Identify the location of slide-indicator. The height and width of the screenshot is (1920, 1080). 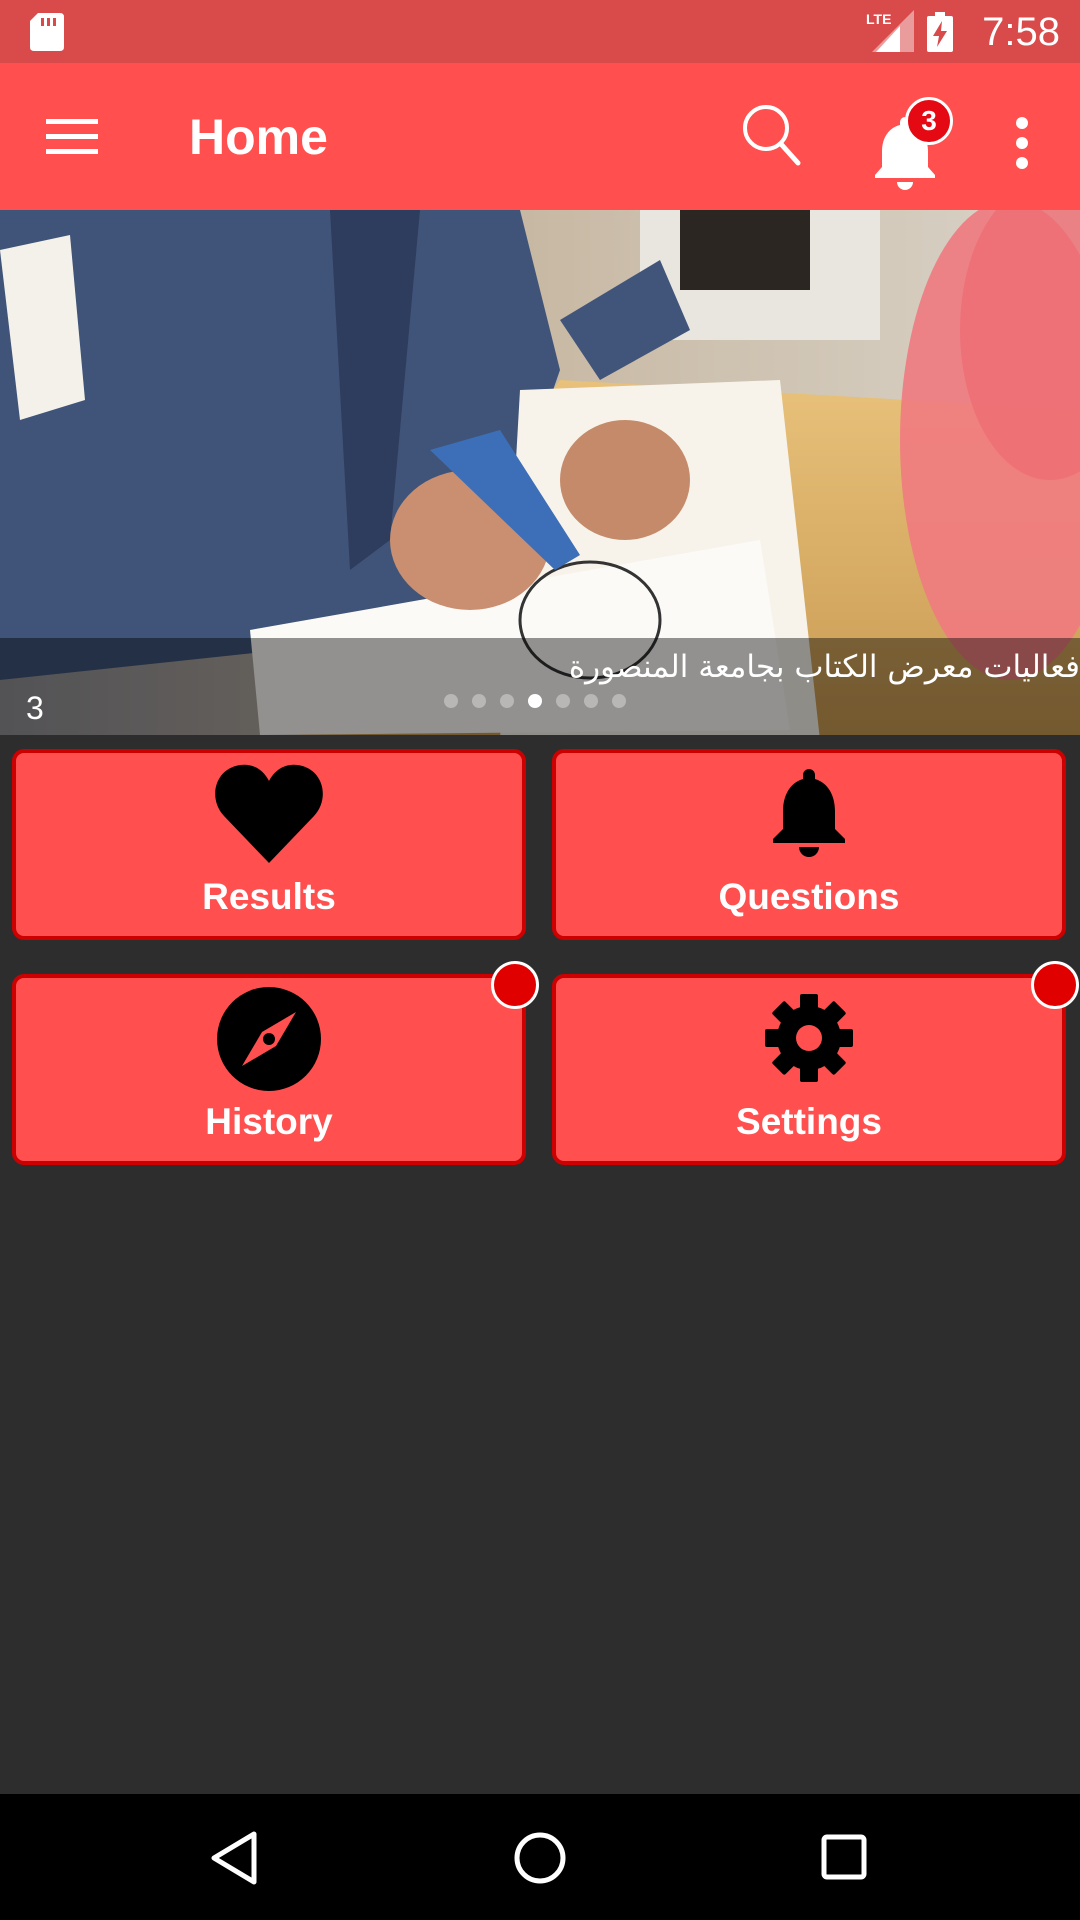
(535, 701).